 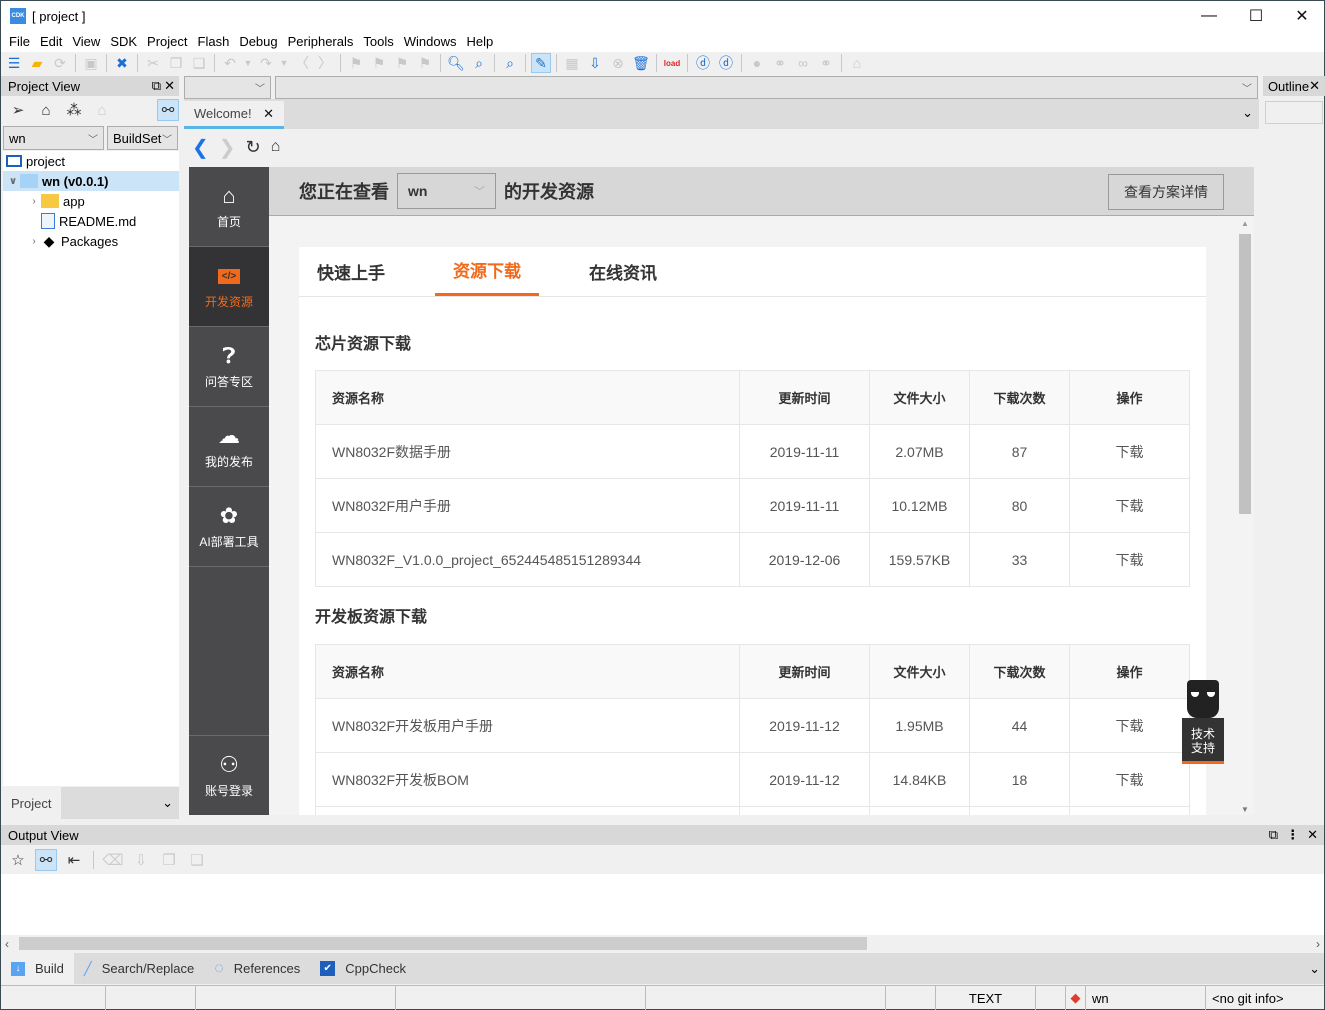 What do you see at coordinates (229, 527) in the screenshot?
I see `nav-ai-tools: ✿ AI部署工具` at bounding box center [229, 527].